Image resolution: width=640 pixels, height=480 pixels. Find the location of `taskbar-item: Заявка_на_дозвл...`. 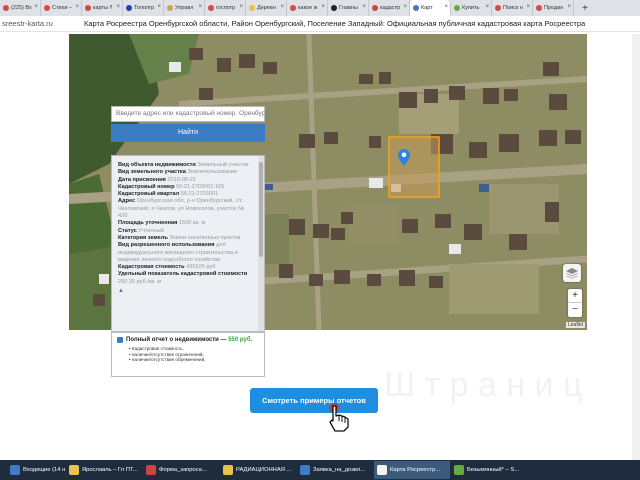

taskbar-item: Заявка_на_дозвл... is located at coordinates (335, 470).